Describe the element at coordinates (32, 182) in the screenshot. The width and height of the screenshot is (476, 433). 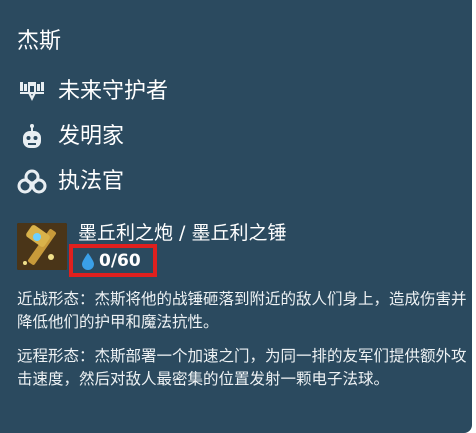
I see `enforcer-icon` at that location.